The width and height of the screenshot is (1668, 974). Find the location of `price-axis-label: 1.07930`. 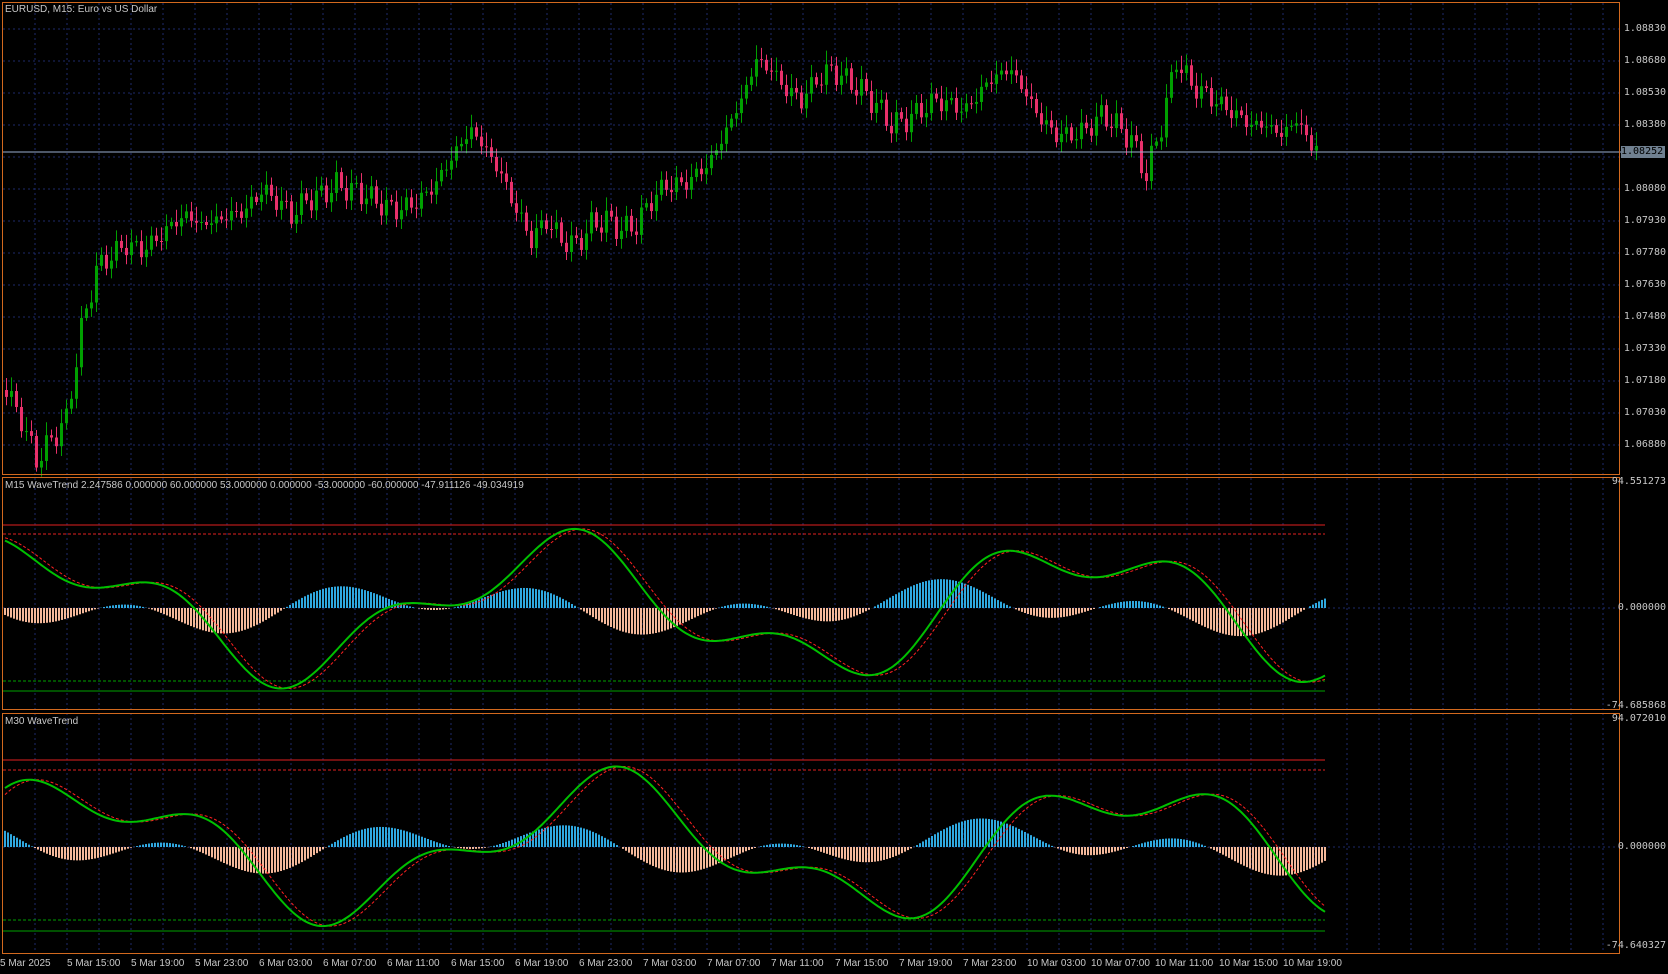

price-axis-label: 1.07930 is located at coordinates (1644, 220).